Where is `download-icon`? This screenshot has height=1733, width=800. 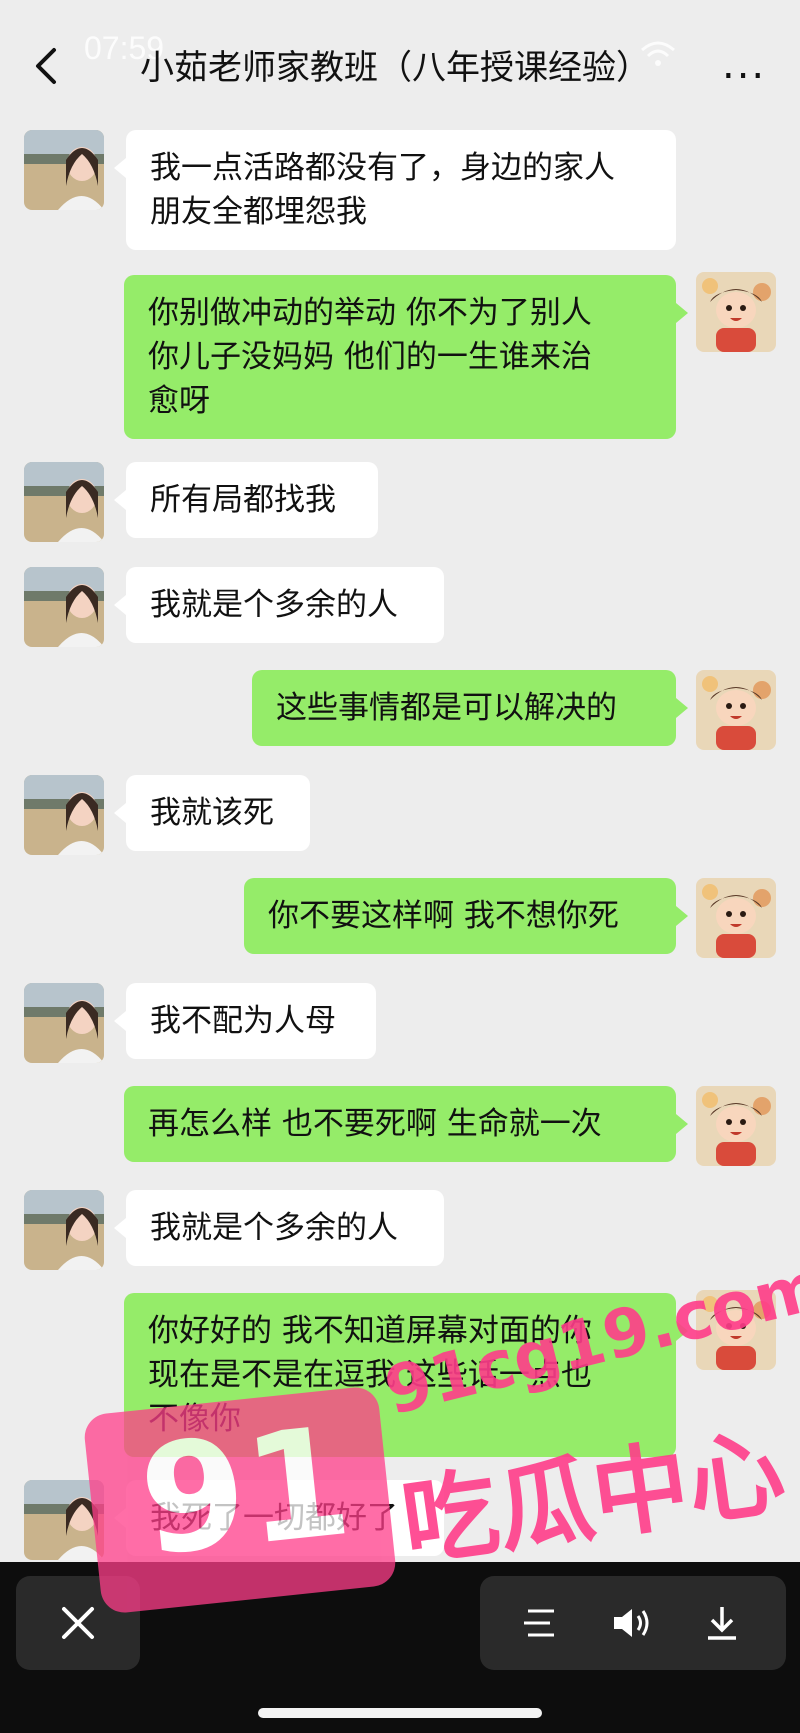
download-icon is located at coordinates (722, 1623).